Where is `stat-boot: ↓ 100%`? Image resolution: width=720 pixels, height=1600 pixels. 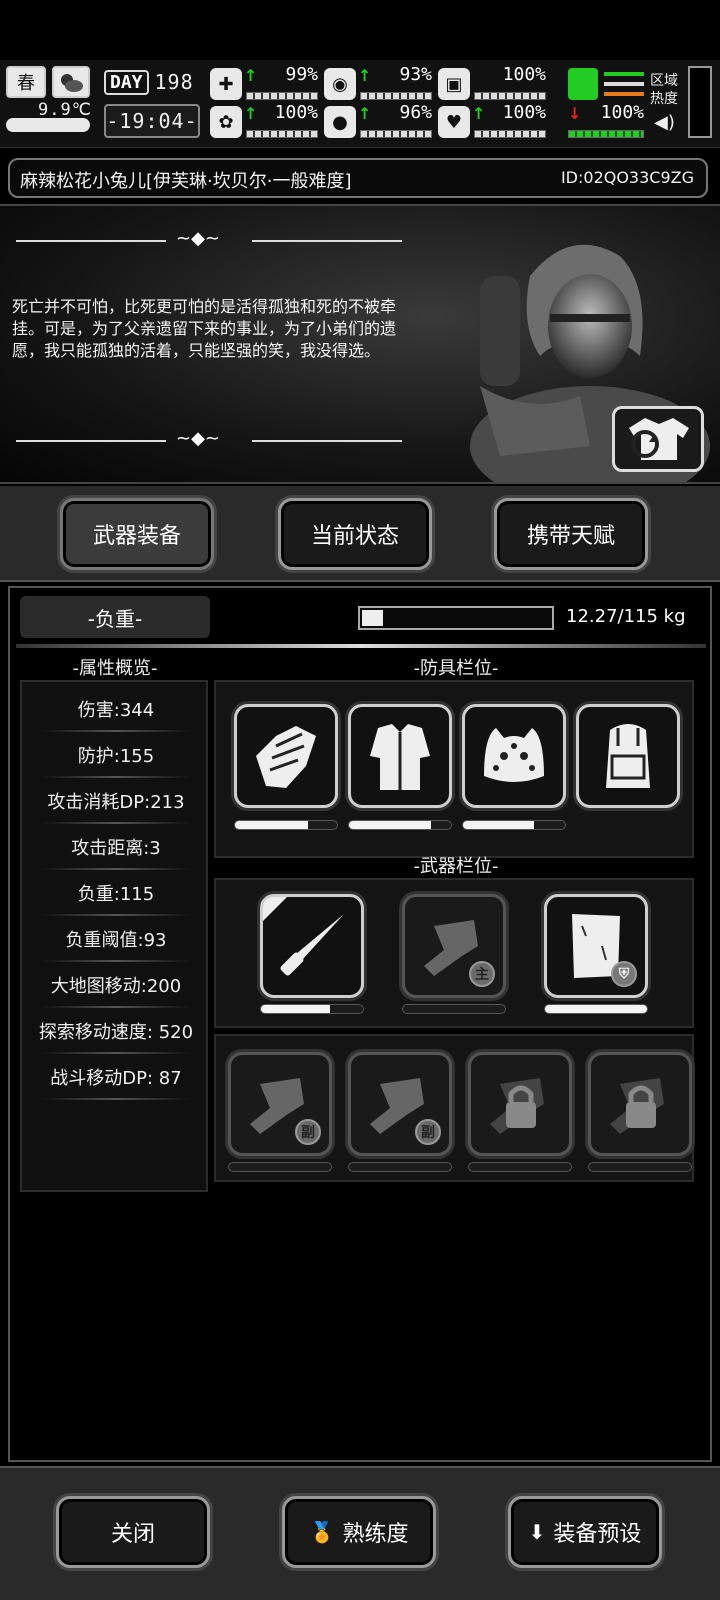 stat-boot: ↓ 100% is located at coordinates (606, 121).